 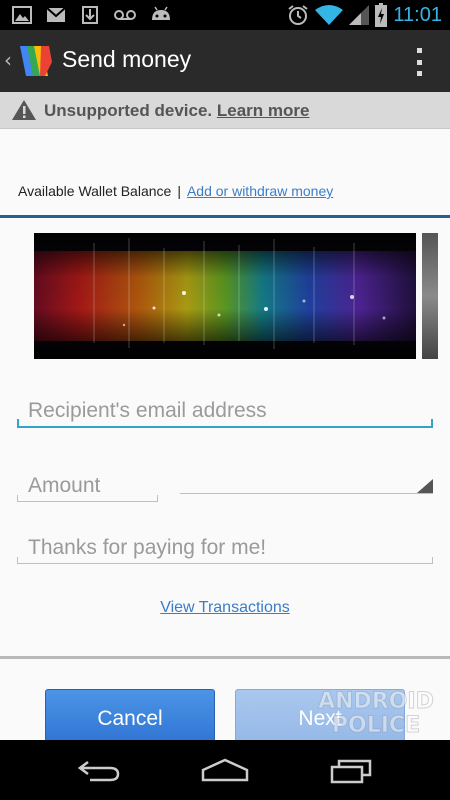 What do you see at coordinates (432, 423) in the screenshot?
I see `email-field-tick-right` at bounding box center [432, 423].